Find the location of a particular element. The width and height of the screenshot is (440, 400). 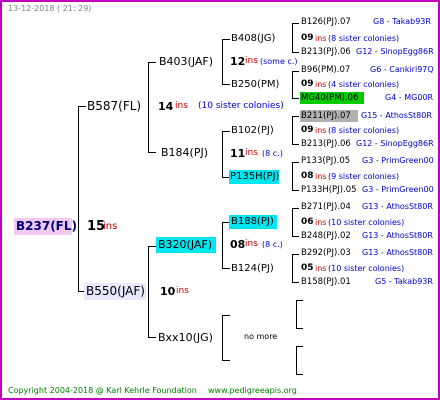

g3-ins-note-2: (4 sister colonies) is located at coordinates (364, 84).